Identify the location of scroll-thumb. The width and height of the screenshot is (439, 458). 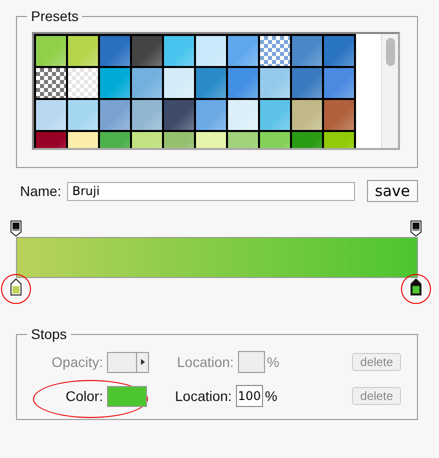
(390, 52).